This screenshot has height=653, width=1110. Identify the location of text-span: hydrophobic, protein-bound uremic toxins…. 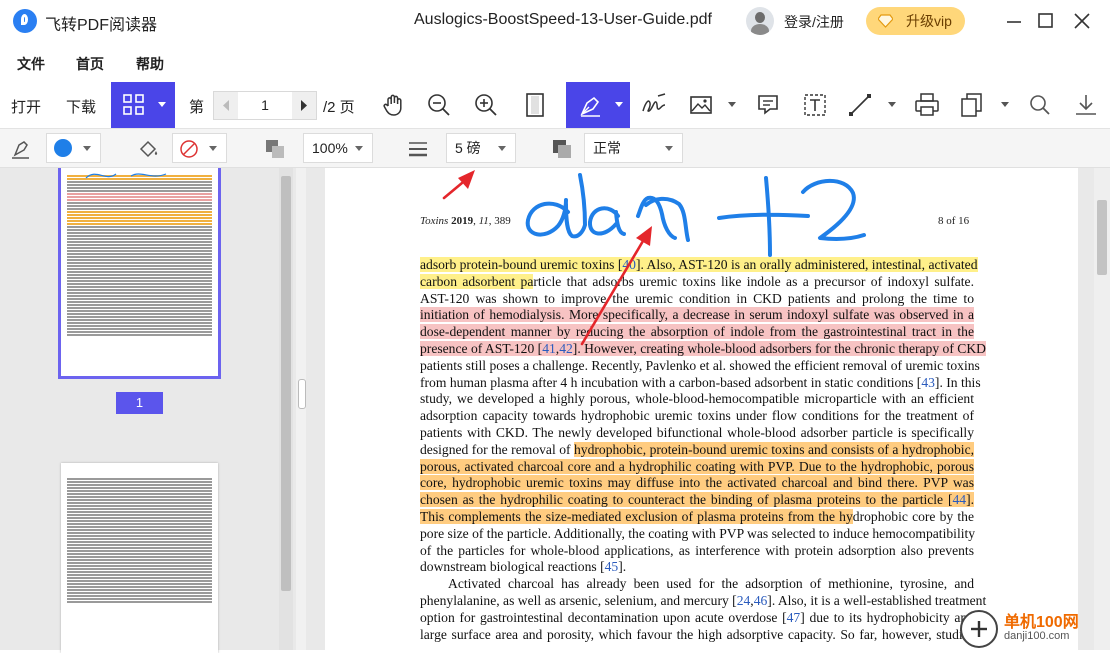
(774, 449).